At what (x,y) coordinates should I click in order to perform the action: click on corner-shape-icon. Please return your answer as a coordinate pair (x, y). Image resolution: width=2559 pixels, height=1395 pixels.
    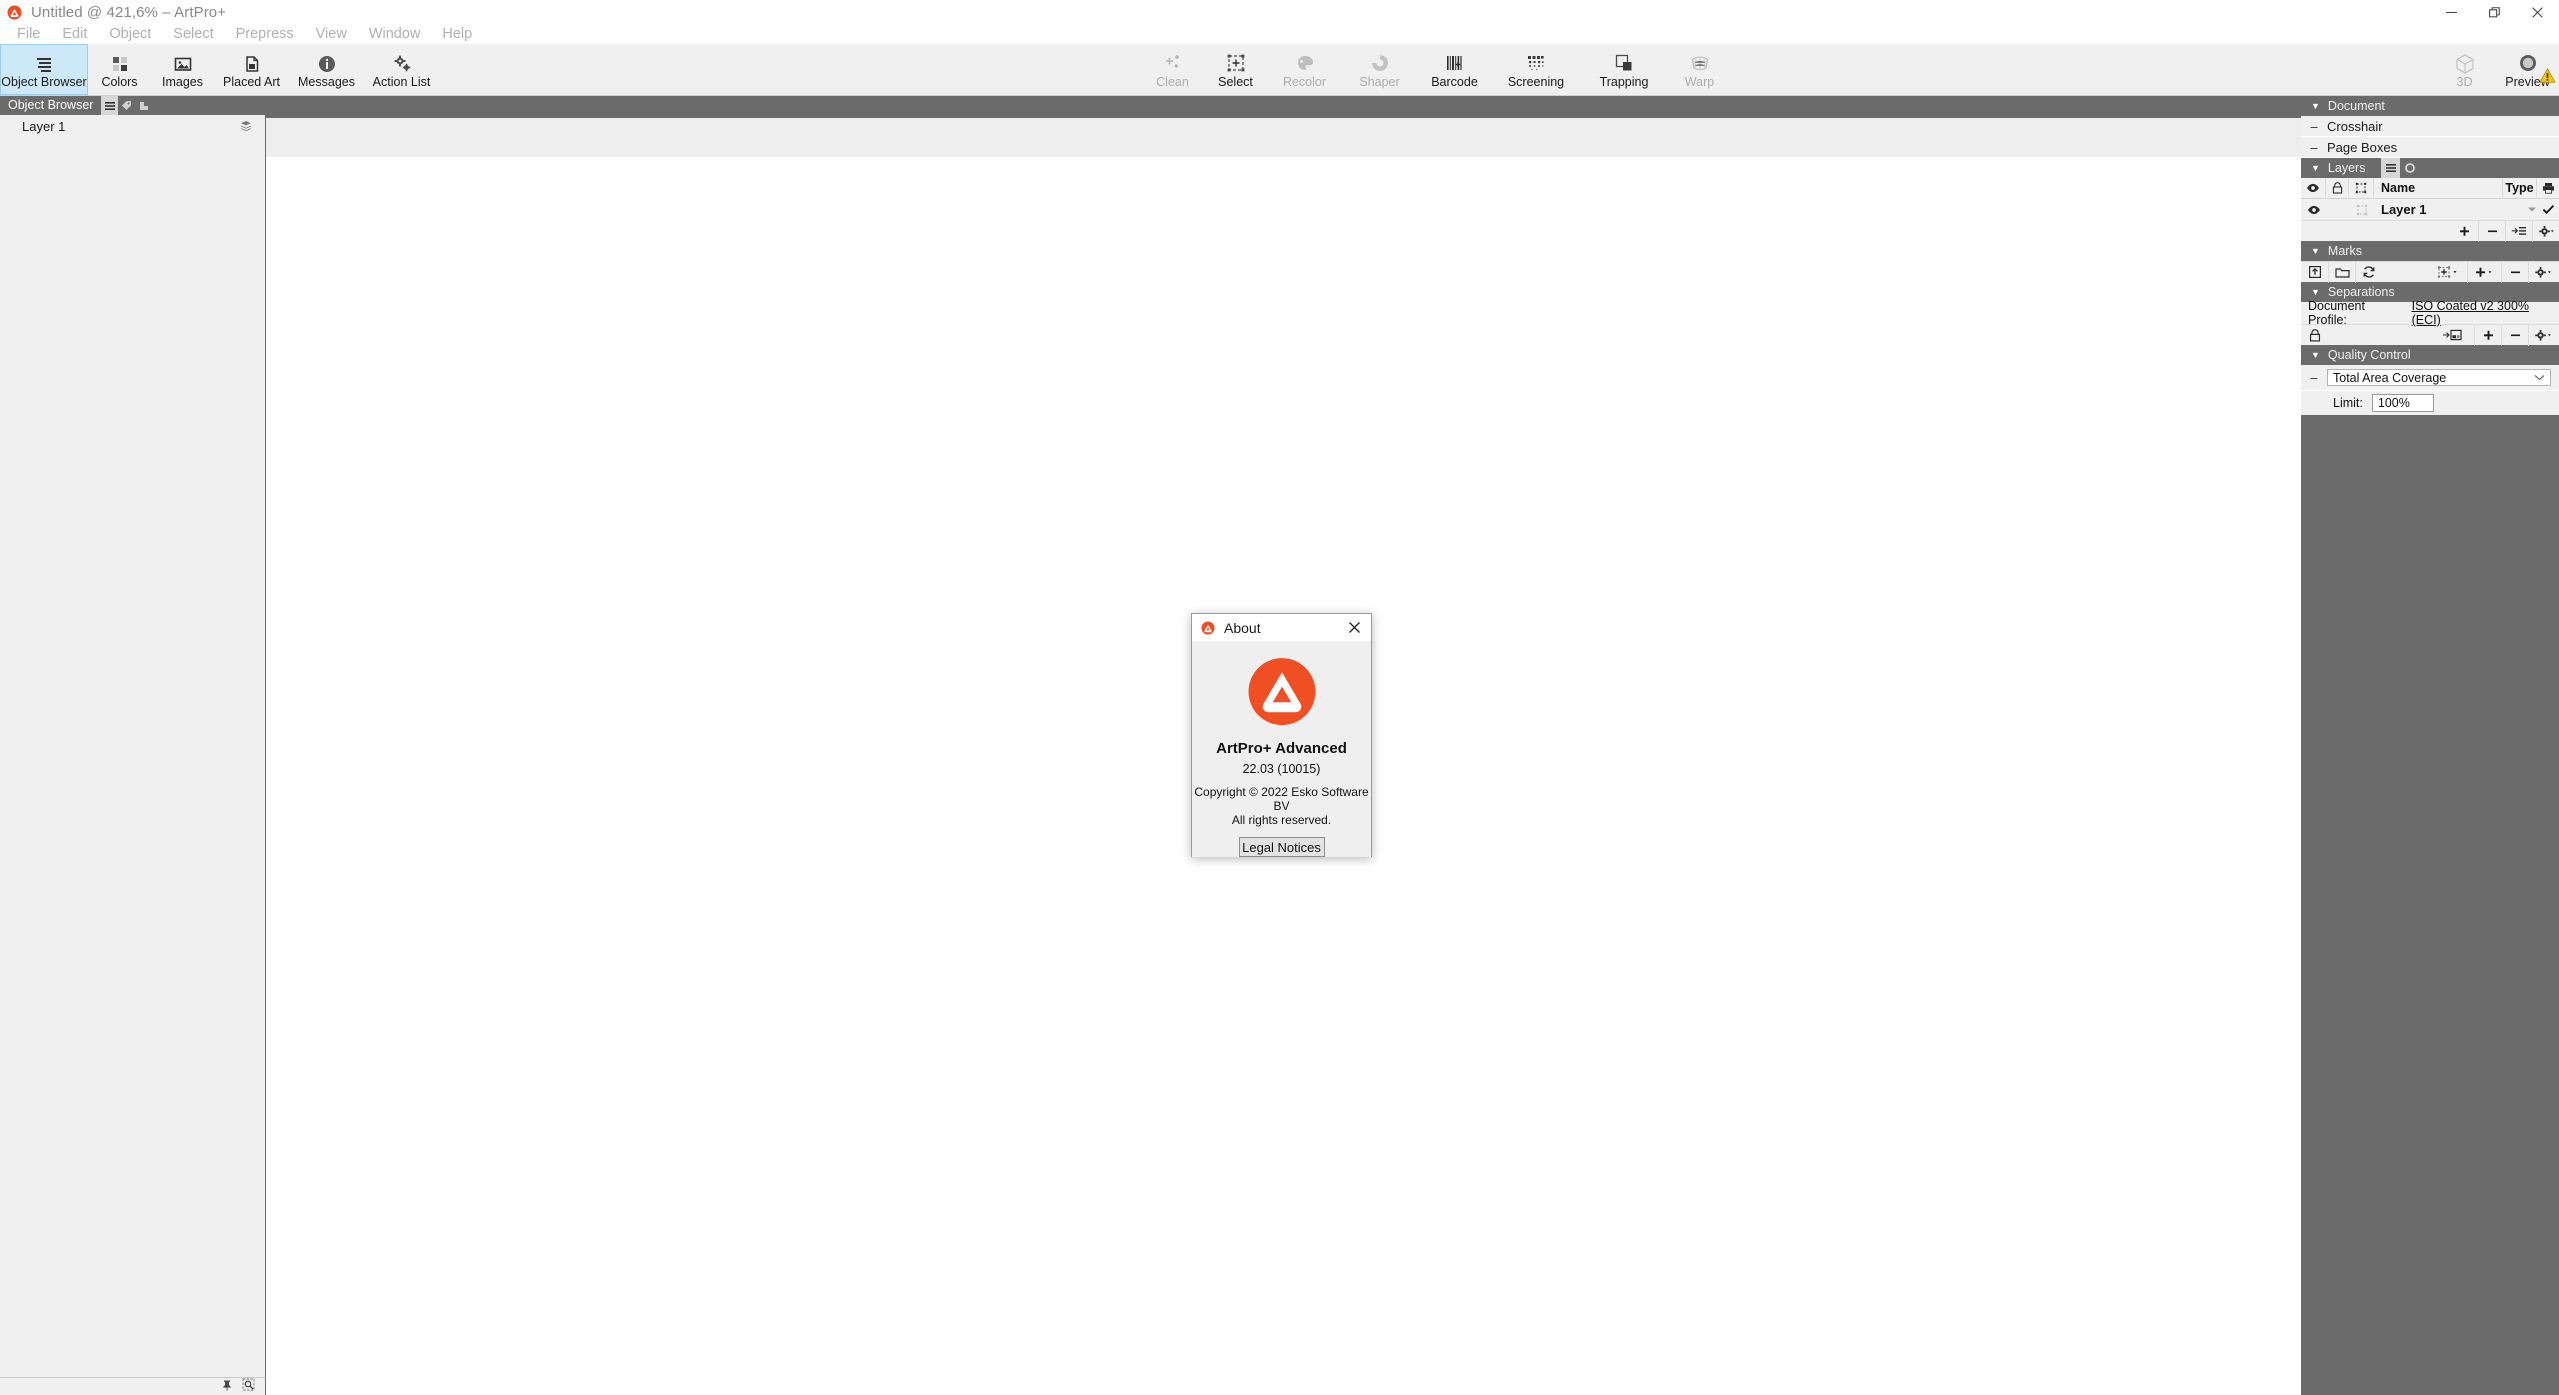
    Looking at the image, I should click on (143, 105).